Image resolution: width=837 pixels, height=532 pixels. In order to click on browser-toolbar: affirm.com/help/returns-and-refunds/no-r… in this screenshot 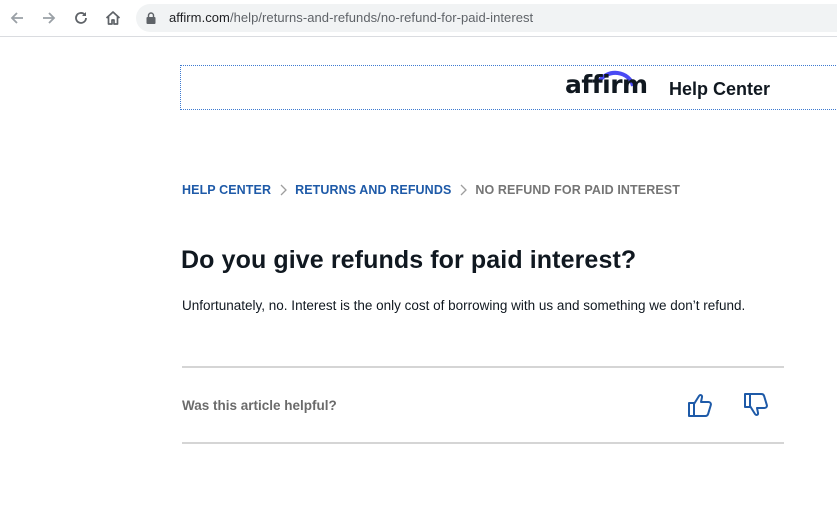, I will do `click(418, 18)`.